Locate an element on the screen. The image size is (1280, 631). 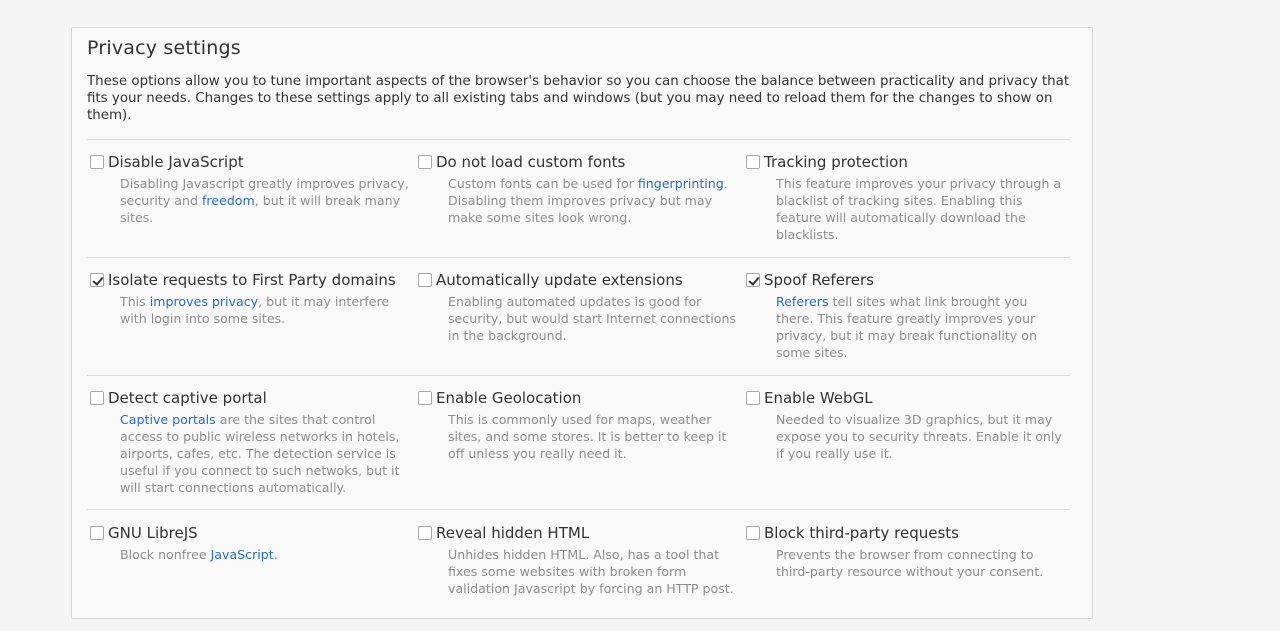
option-label: Isolate requests to First Party domains is located at coordinates (252, 280).